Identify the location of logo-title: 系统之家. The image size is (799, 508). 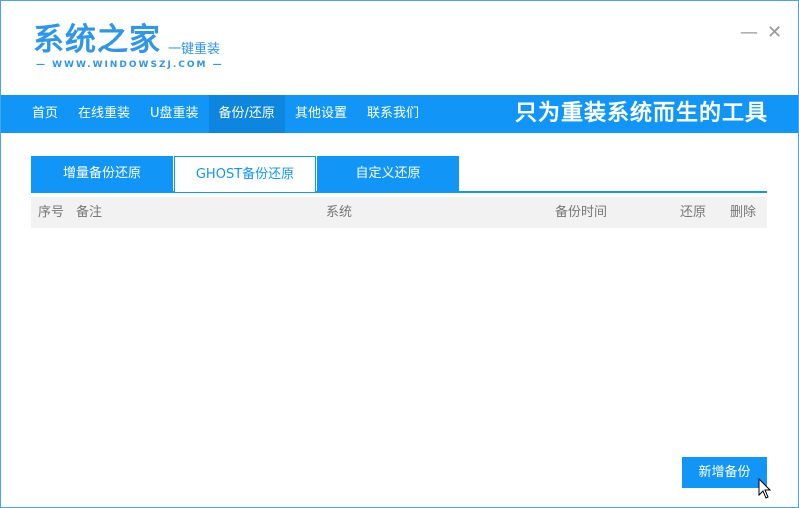
(97, 40).